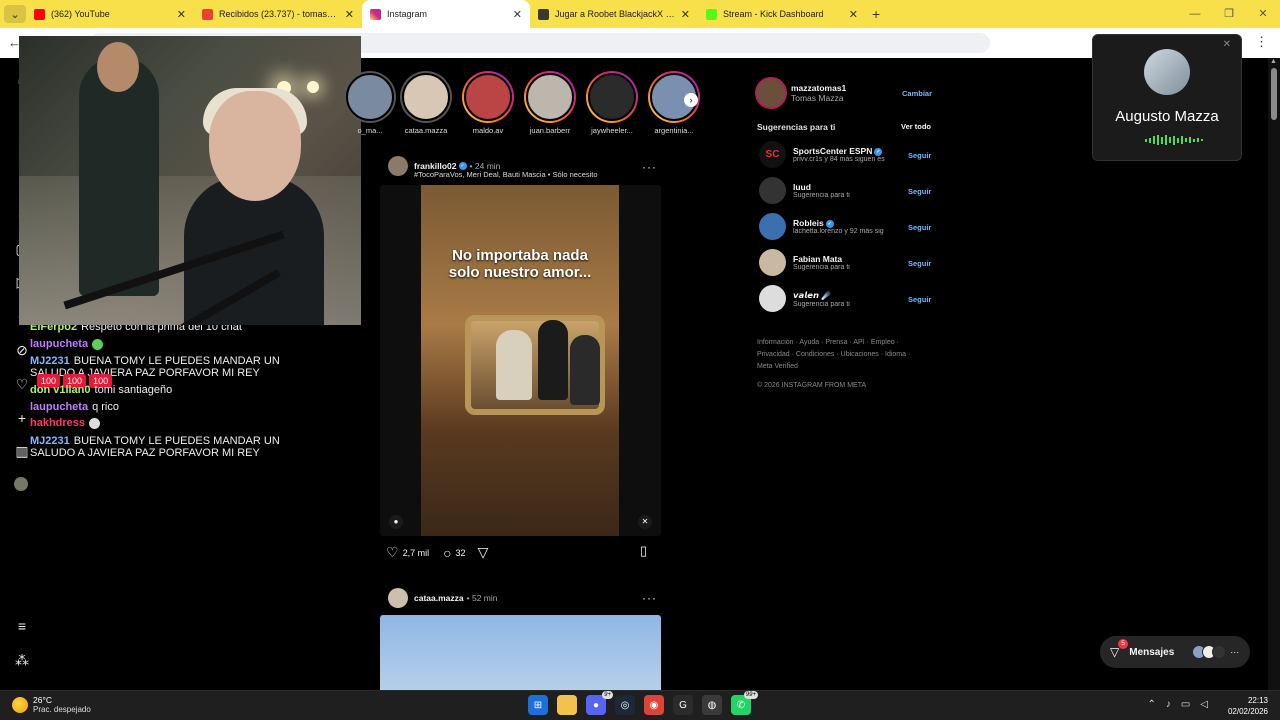 Image resolution: width=1280 pixels, height=720 pixels. I want to click on cam-person-head, so click(118, 67).